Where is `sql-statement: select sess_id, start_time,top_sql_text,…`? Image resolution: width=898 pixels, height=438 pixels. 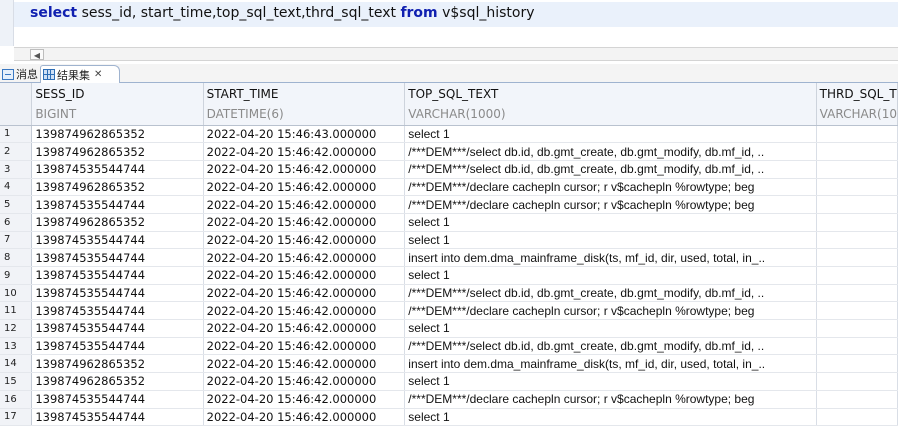 sql-statement: select sess_id, start_time,top_sql_text,… is located at coordinates (282, 13).